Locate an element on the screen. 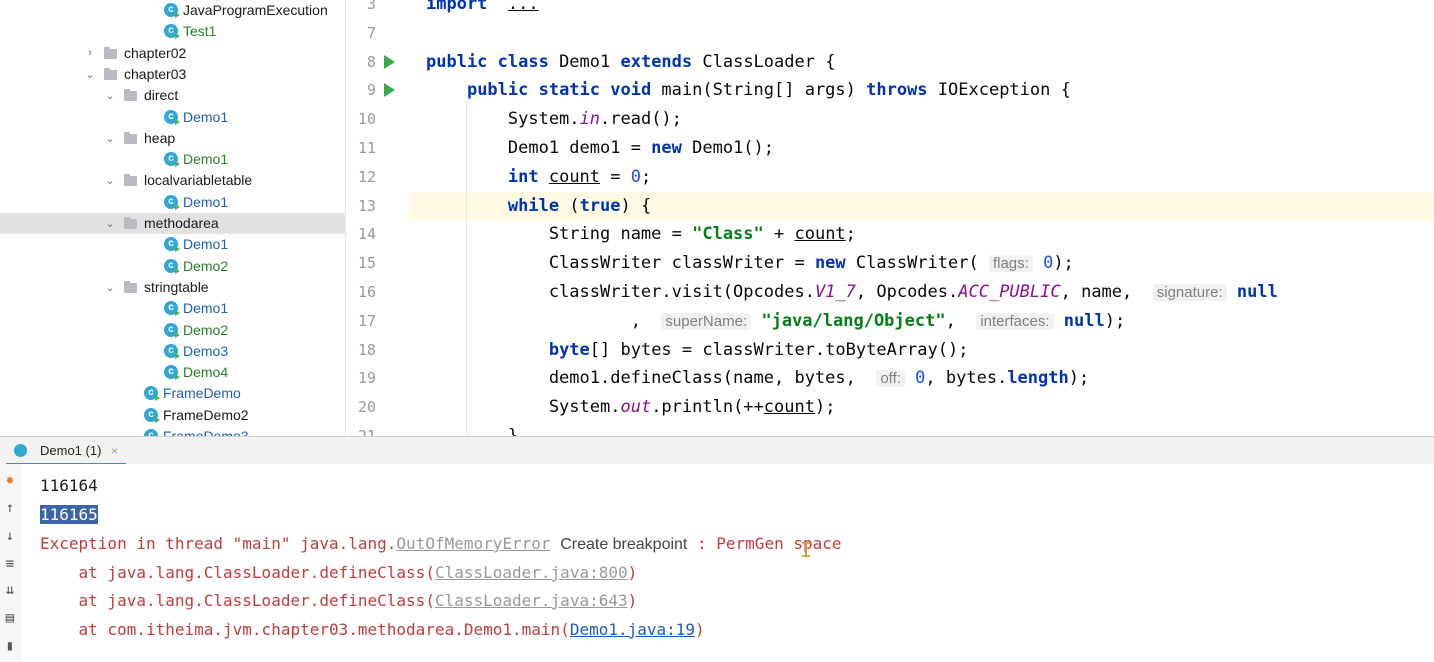  code-token: , bytes. is located at coordinates (966, 378).